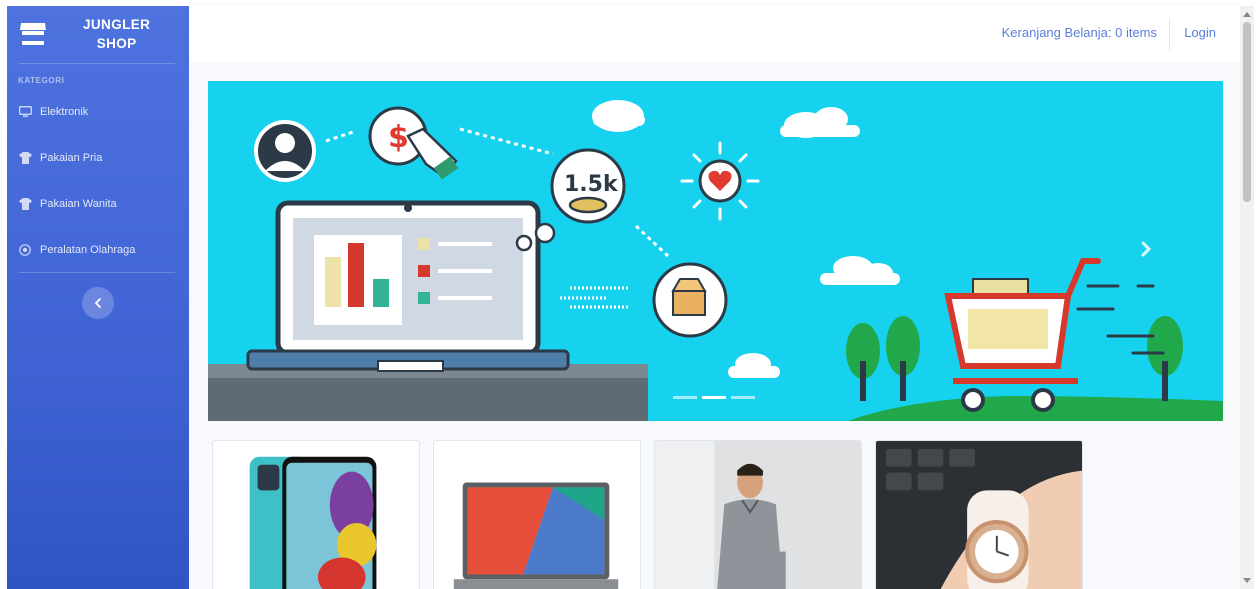 The width and height of the screenshot is (1260, 589). What do you see at coordinates (116, 34) in the screenshot?
I see `brand-name: JUNGLER SHOP` at bounding box center [116, 34].